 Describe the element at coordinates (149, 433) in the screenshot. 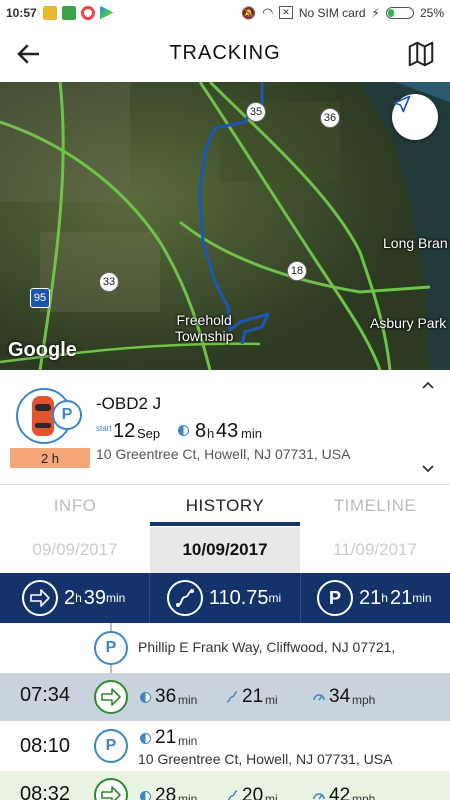

I see `start-month: Sep` at that location.